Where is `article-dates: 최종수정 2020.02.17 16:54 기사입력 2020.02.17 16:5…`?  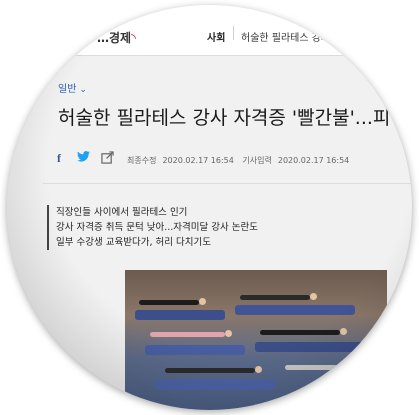 article-dates: 최종수정 2020.02.17 16:54 기사입력 2020.02.17 16:5… is located at coordinates (241, 160).